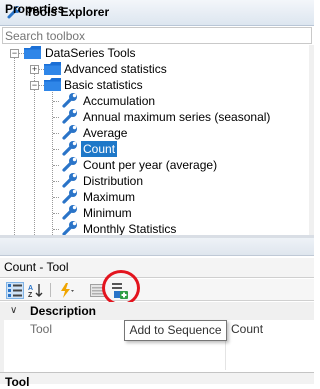 This screenshot has width=320, height=389. I want to click on tree-item-label: Monthly Statistics, so click(130, 228).